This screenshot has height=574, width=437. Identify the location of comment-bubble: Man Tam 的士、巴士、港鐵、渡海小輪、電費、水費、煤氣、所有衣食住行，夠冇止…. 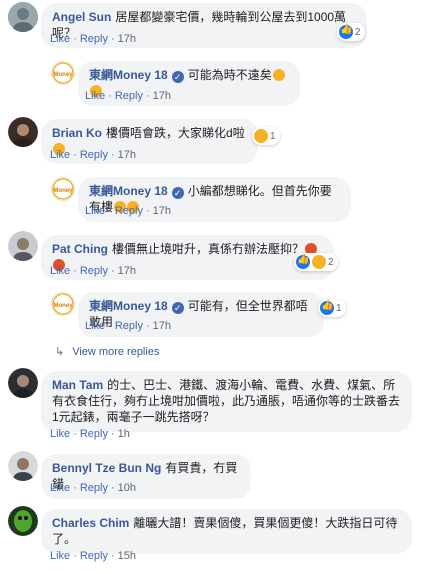
(226, 401).